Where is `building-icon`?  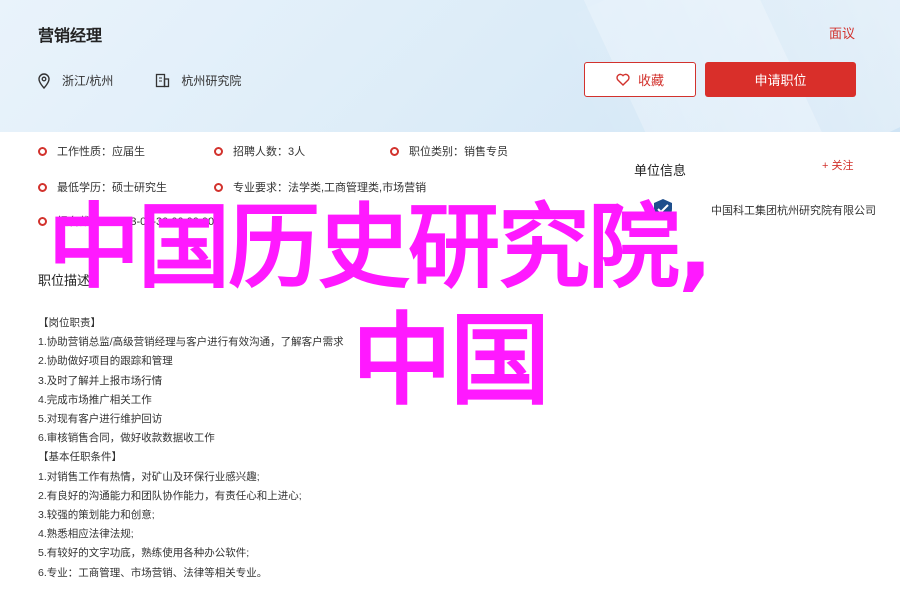 building-icon is located at coordinates (163, 81).